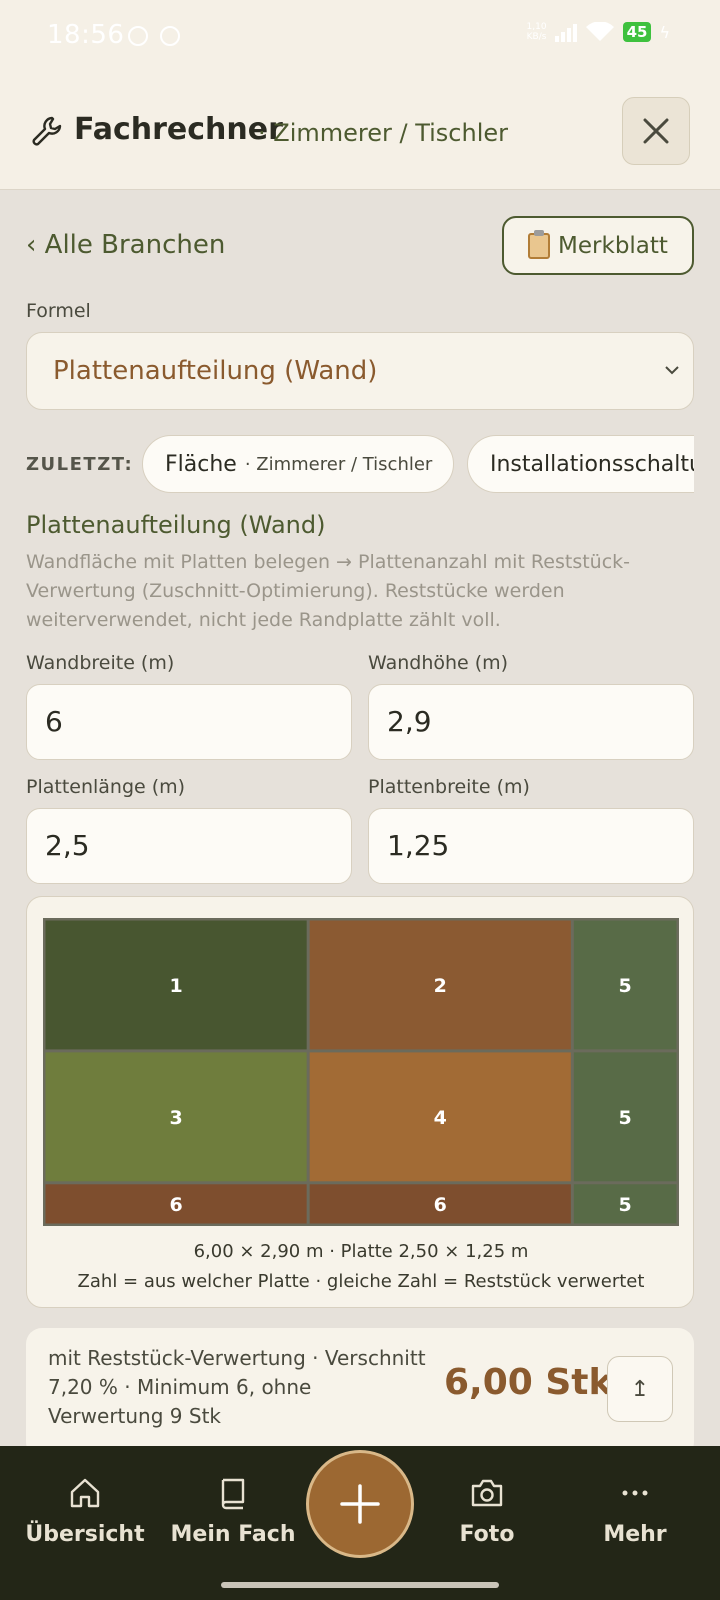  What do you see at coordinates (201, 464) in the screenshot?
I see `chip-label: Fläche` at bounding box center [201, 464].